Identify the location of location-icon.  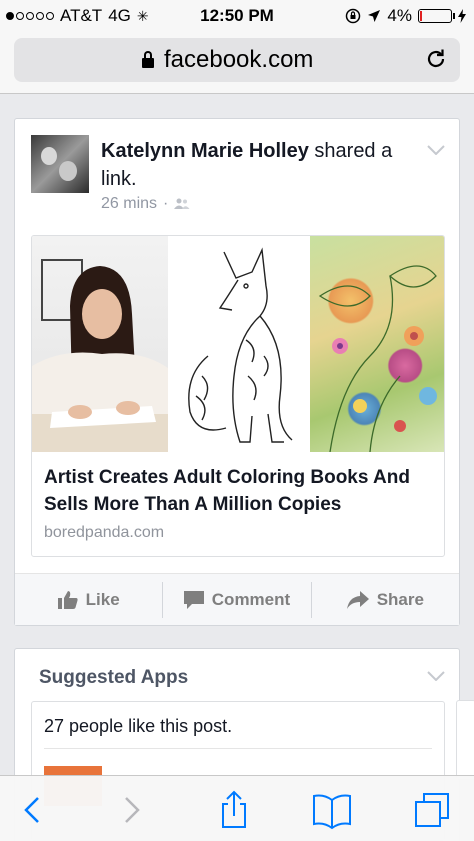
(374, 16).